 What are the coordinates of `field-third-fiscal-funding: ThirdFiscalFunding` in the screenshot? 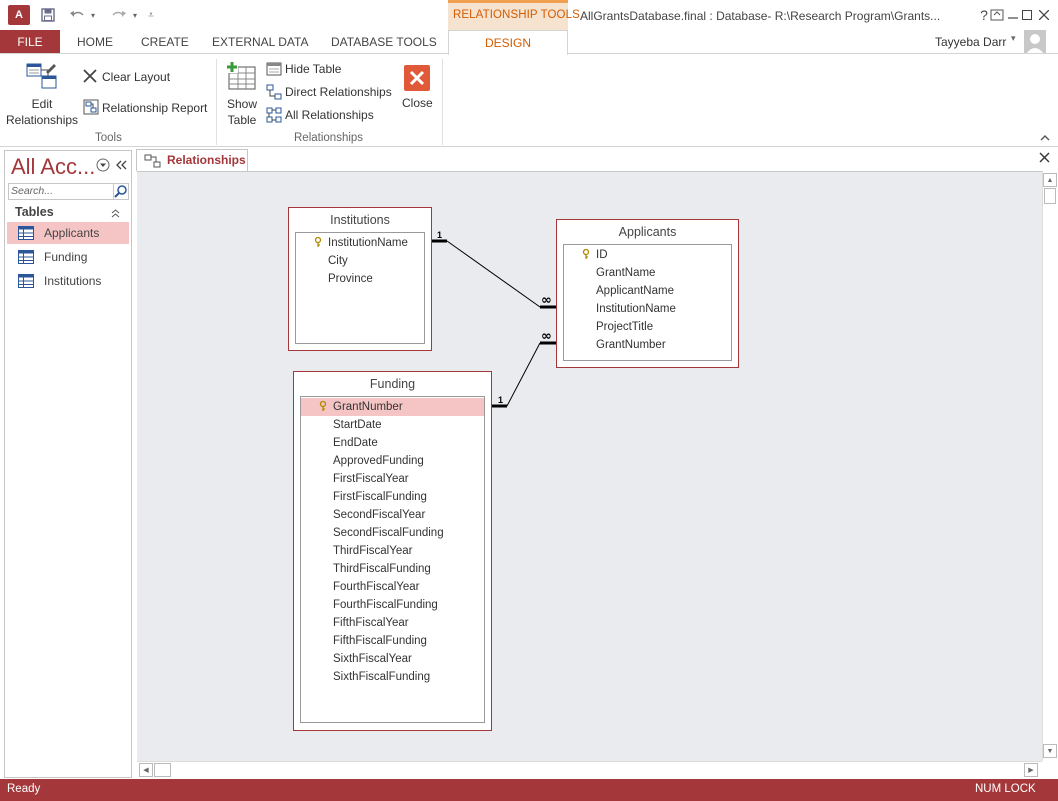 It's located at (392, 569).